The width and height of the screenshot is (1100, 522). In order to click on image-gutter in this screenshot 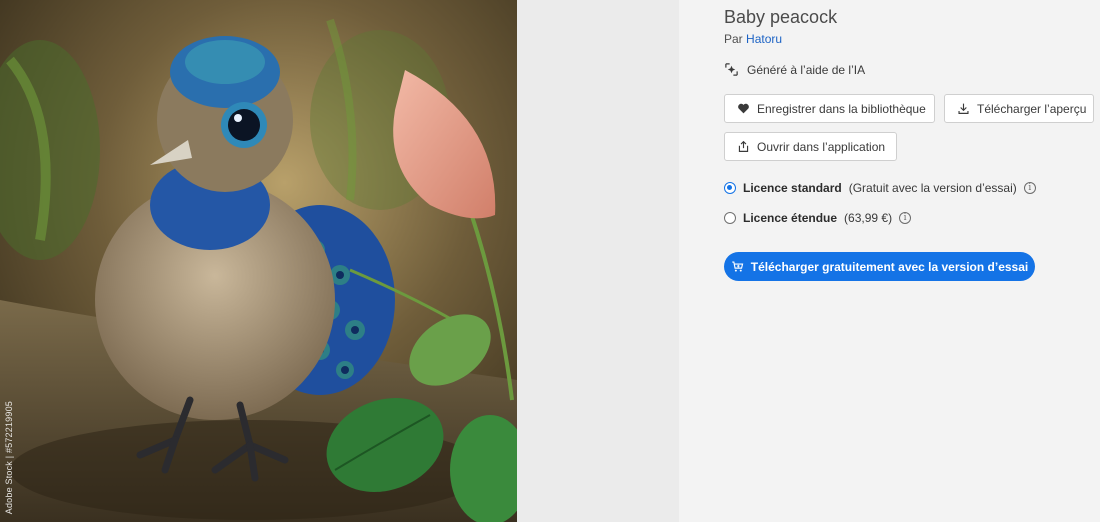, I will do `click(598, 261)`.